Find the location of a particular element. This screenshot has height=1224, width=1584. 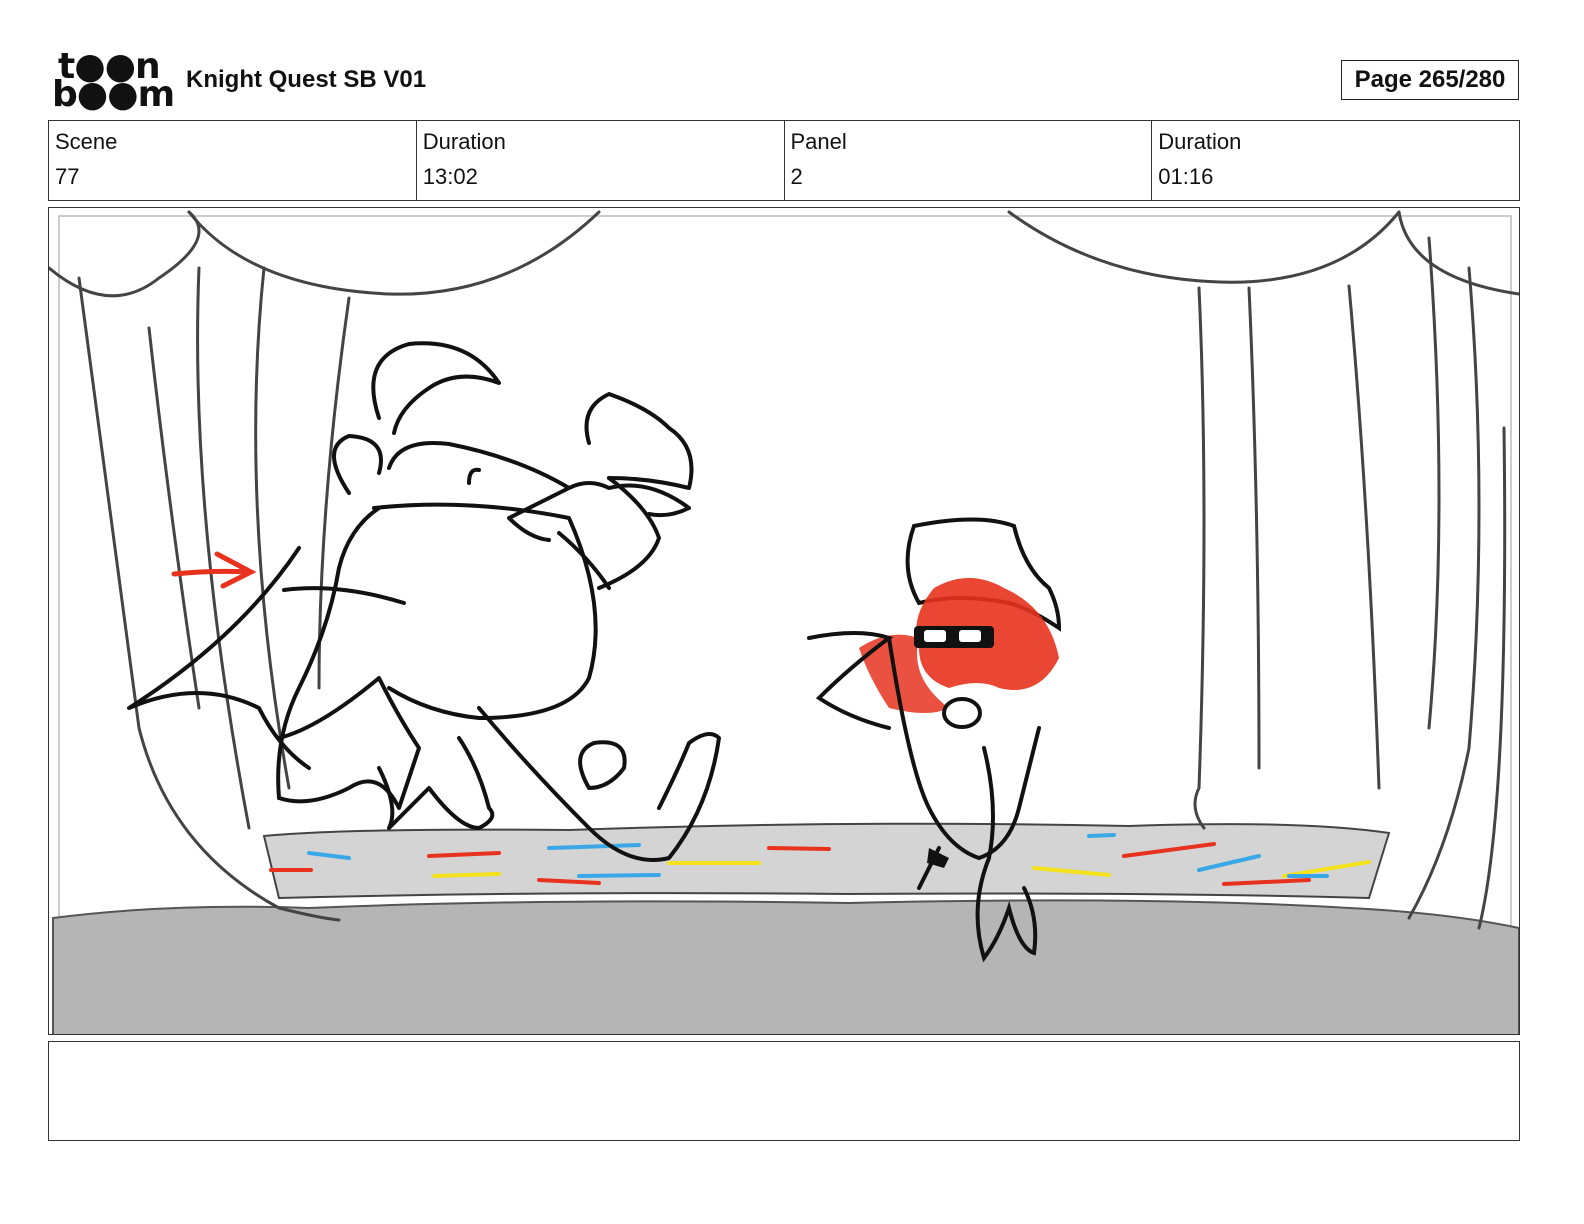

scene-duration-label: Duration is located at coordinates (464, 141).